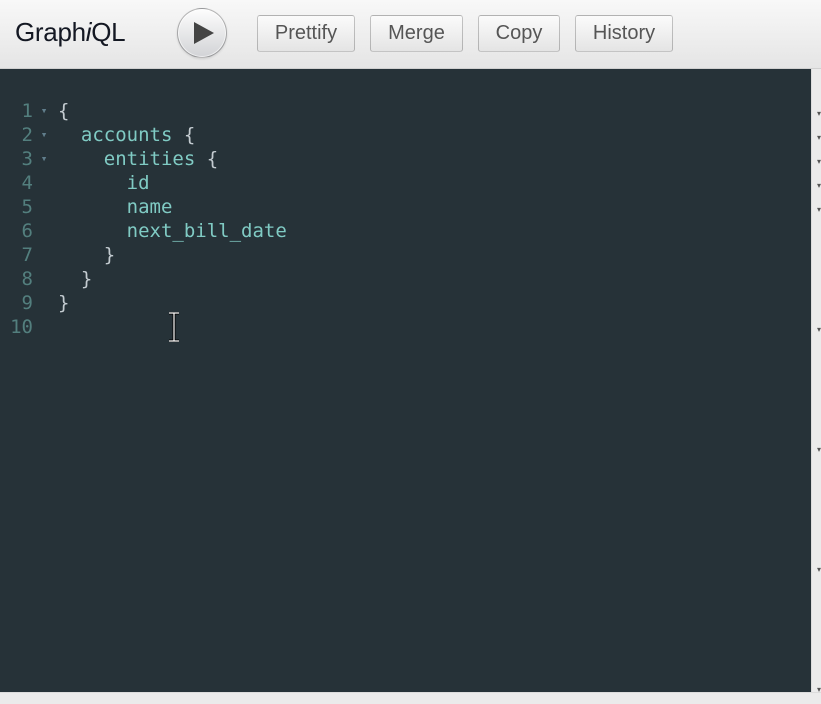  Describe the element at coordinates (115, 207) in the screenshot. I see `code-text: name` at that location.